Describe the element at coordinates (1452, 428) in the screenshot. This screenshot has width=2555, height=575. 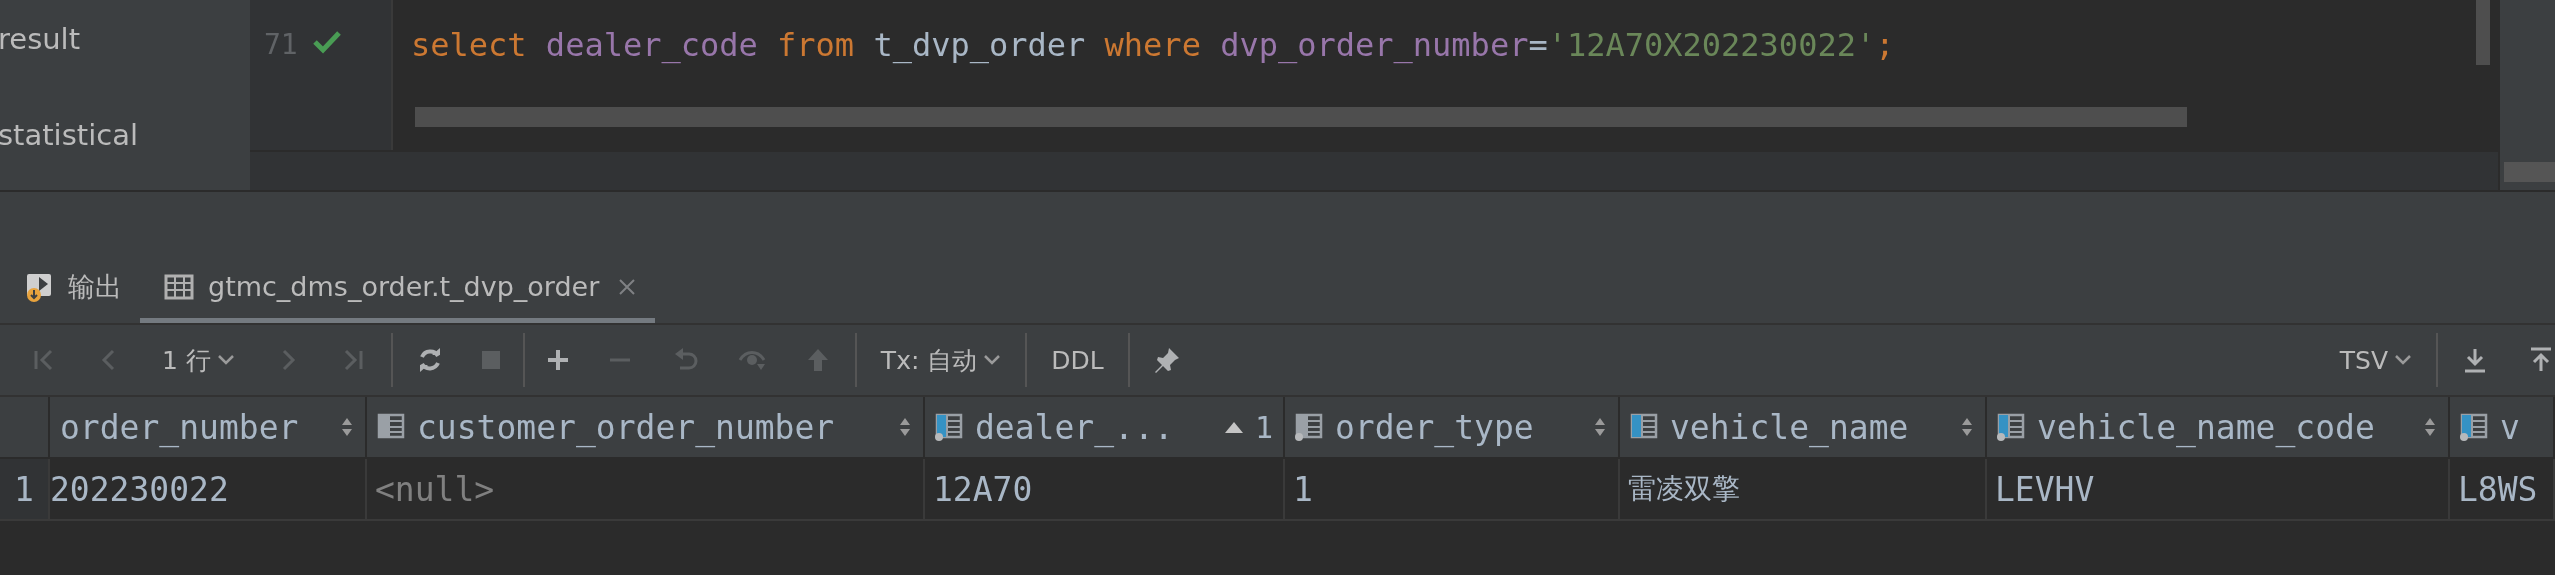
I see `column-header: order_type` at that location.